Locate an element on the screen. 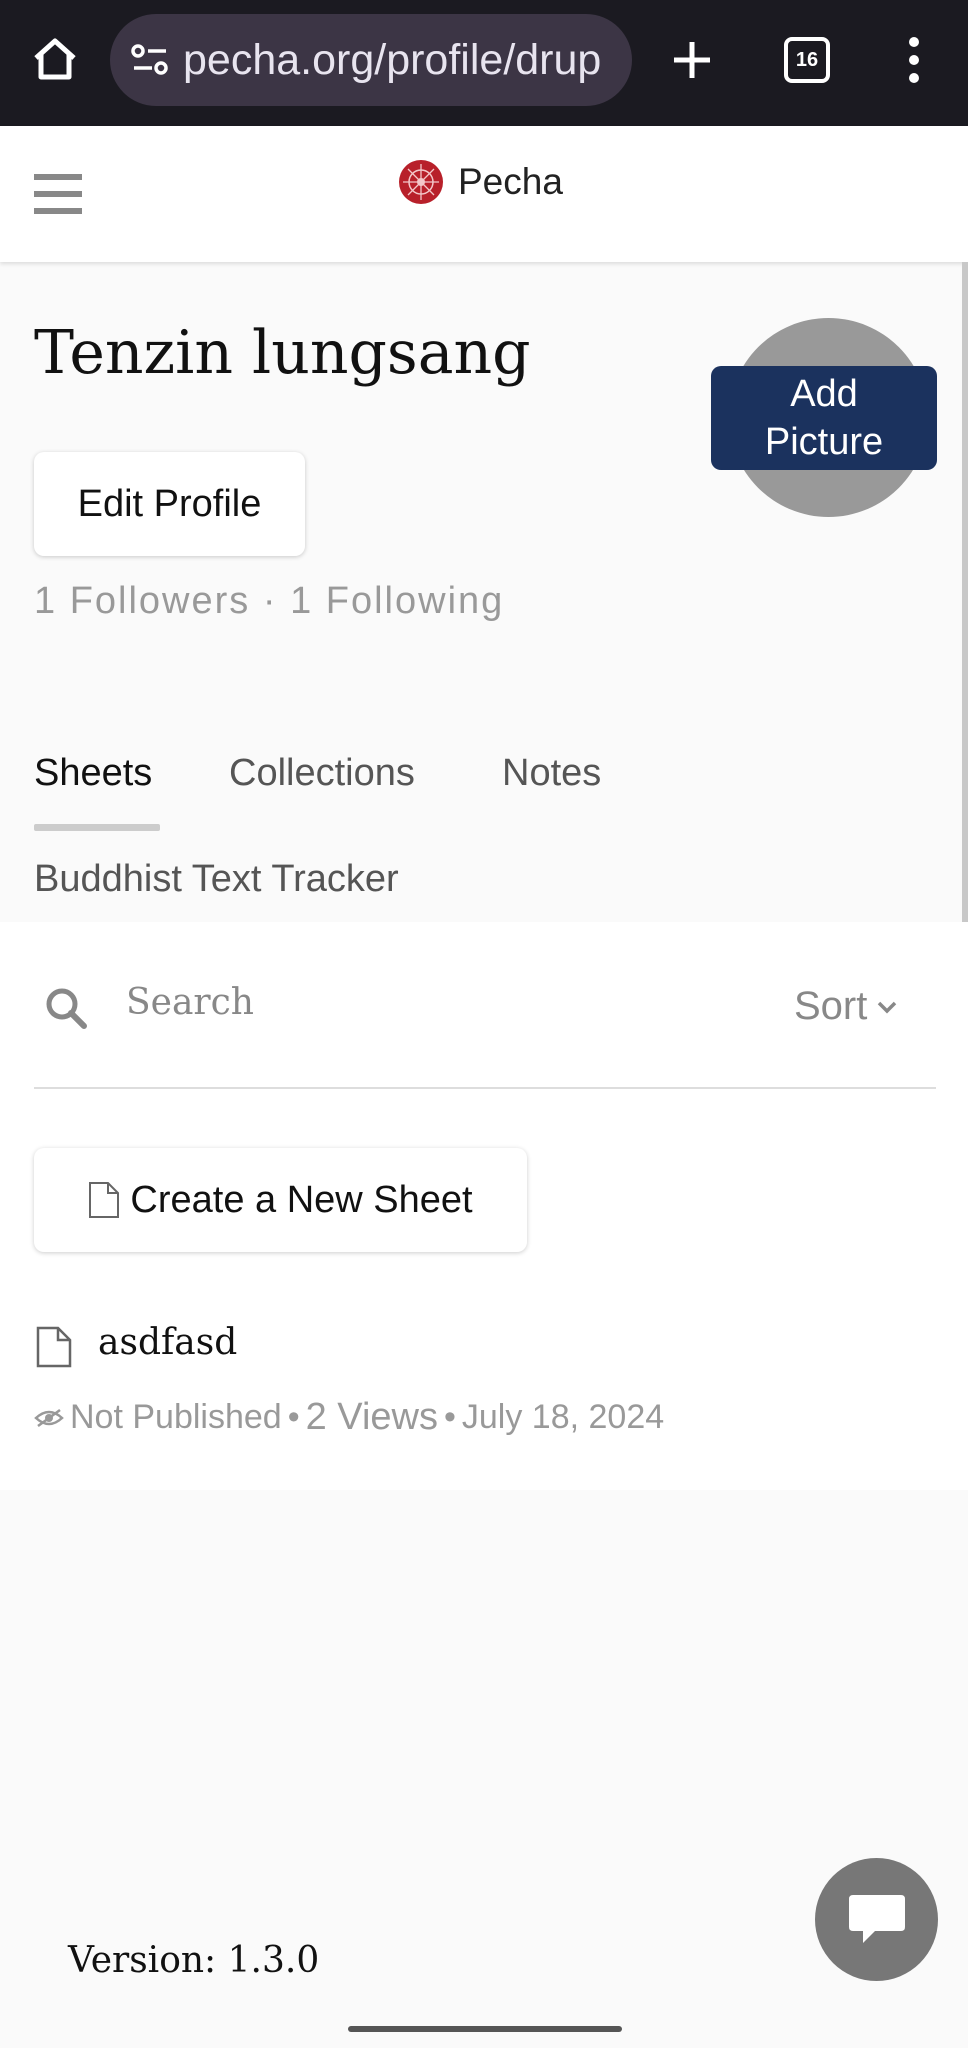 This screenshot has width=968, height=2048. brand-name: Pecha is located at coordinates (510, 181).